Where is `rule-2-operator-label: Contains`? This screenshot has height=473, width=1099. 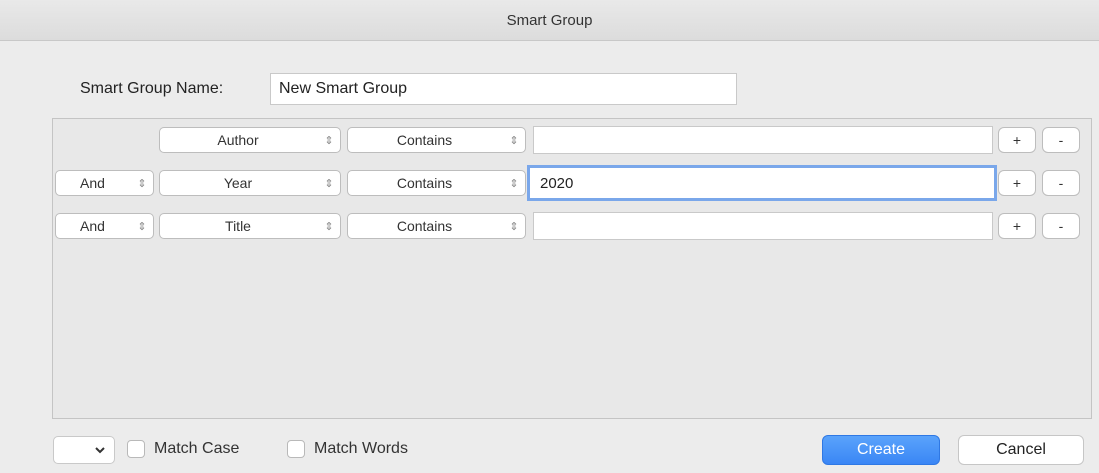
rule-2-operator-label: Contains is located at coordinates (424, 183).